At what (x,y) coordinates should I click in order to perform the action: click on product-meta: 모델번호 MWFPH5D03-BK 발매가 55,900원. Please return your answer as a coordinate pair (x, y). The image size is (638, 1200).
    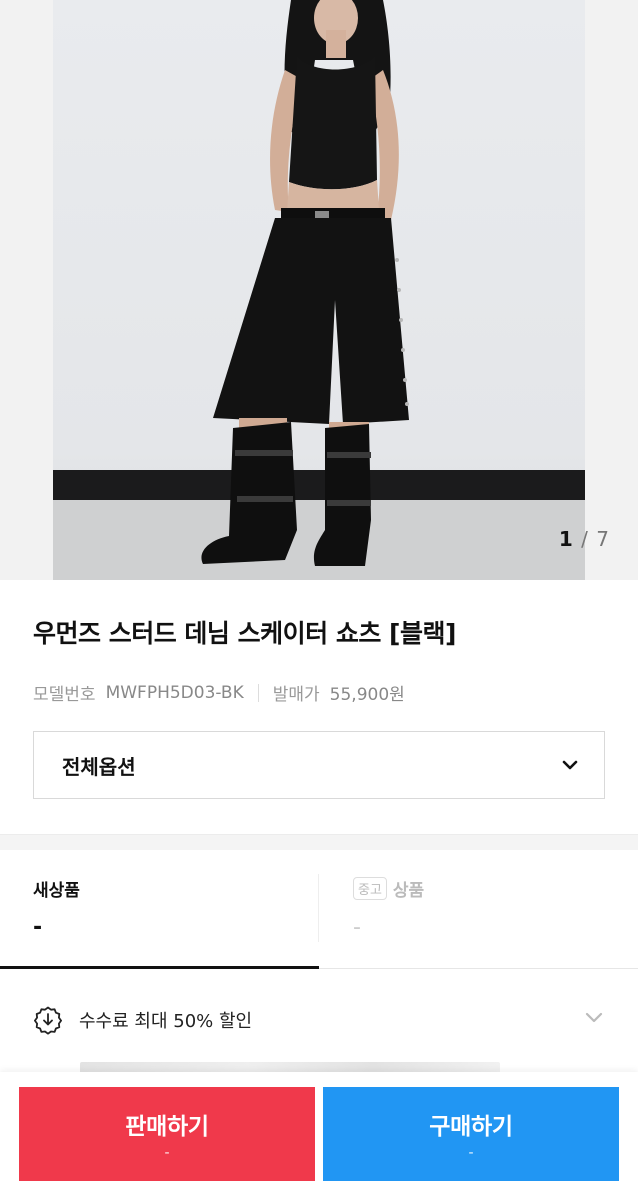
    Looking at the image, I should click on (219, 693).